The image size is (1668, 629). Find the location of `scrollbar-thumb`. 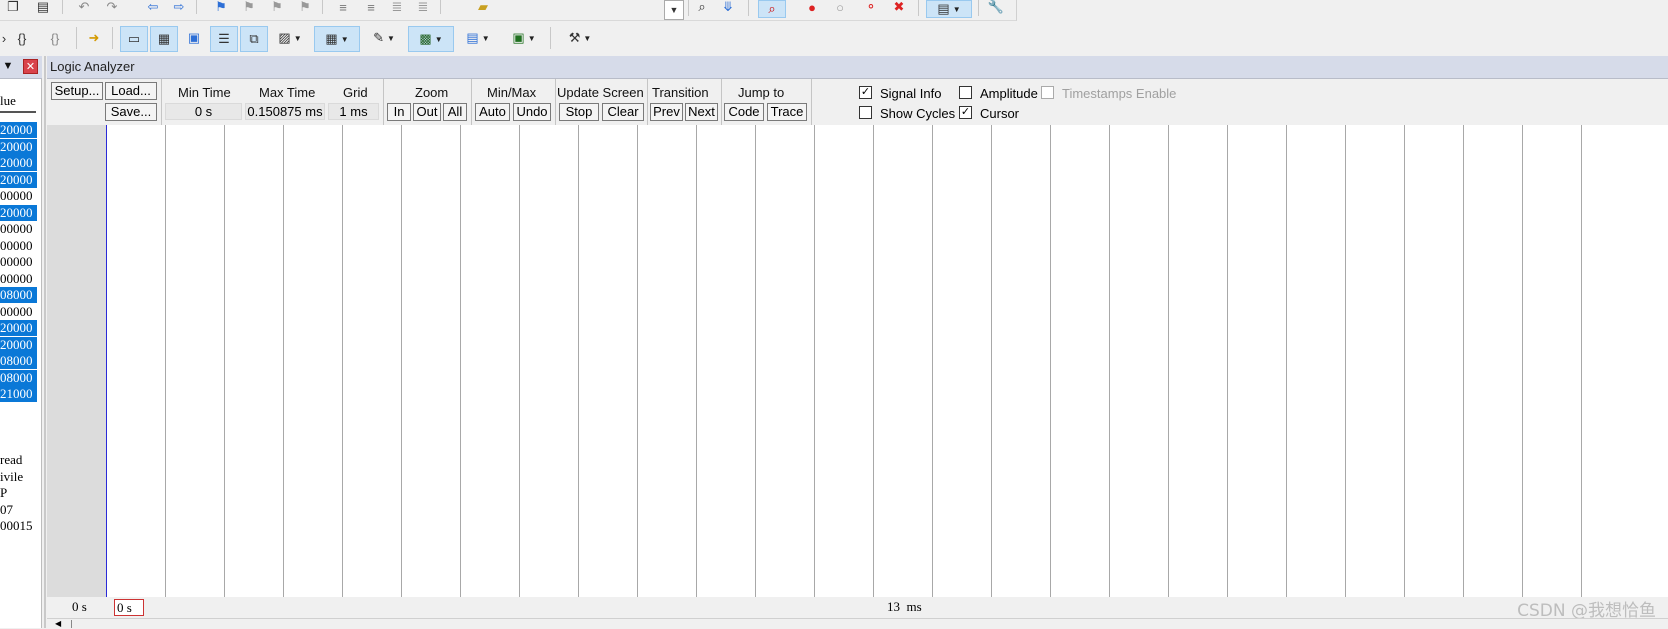

scrollbar-thumb is located at coordinates (869, 624).